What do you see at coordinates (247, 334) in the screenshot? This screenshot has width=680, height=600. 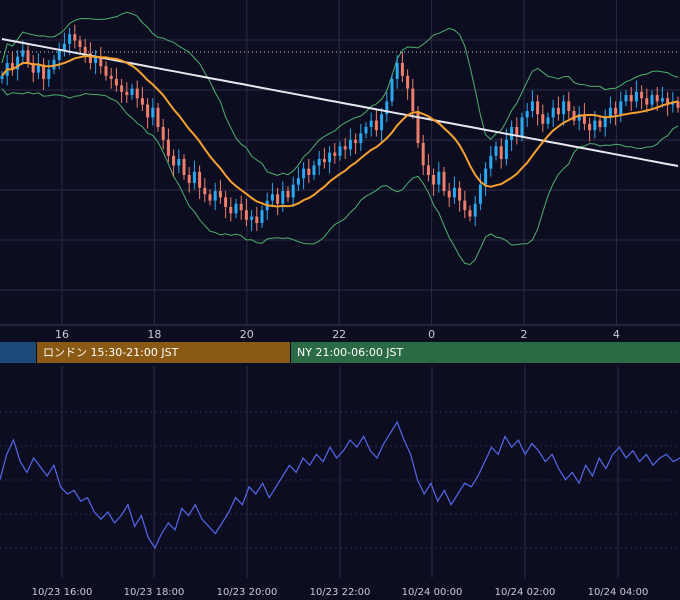 I see `price-x-tick-label: 20` at bounding box center [247, 334].